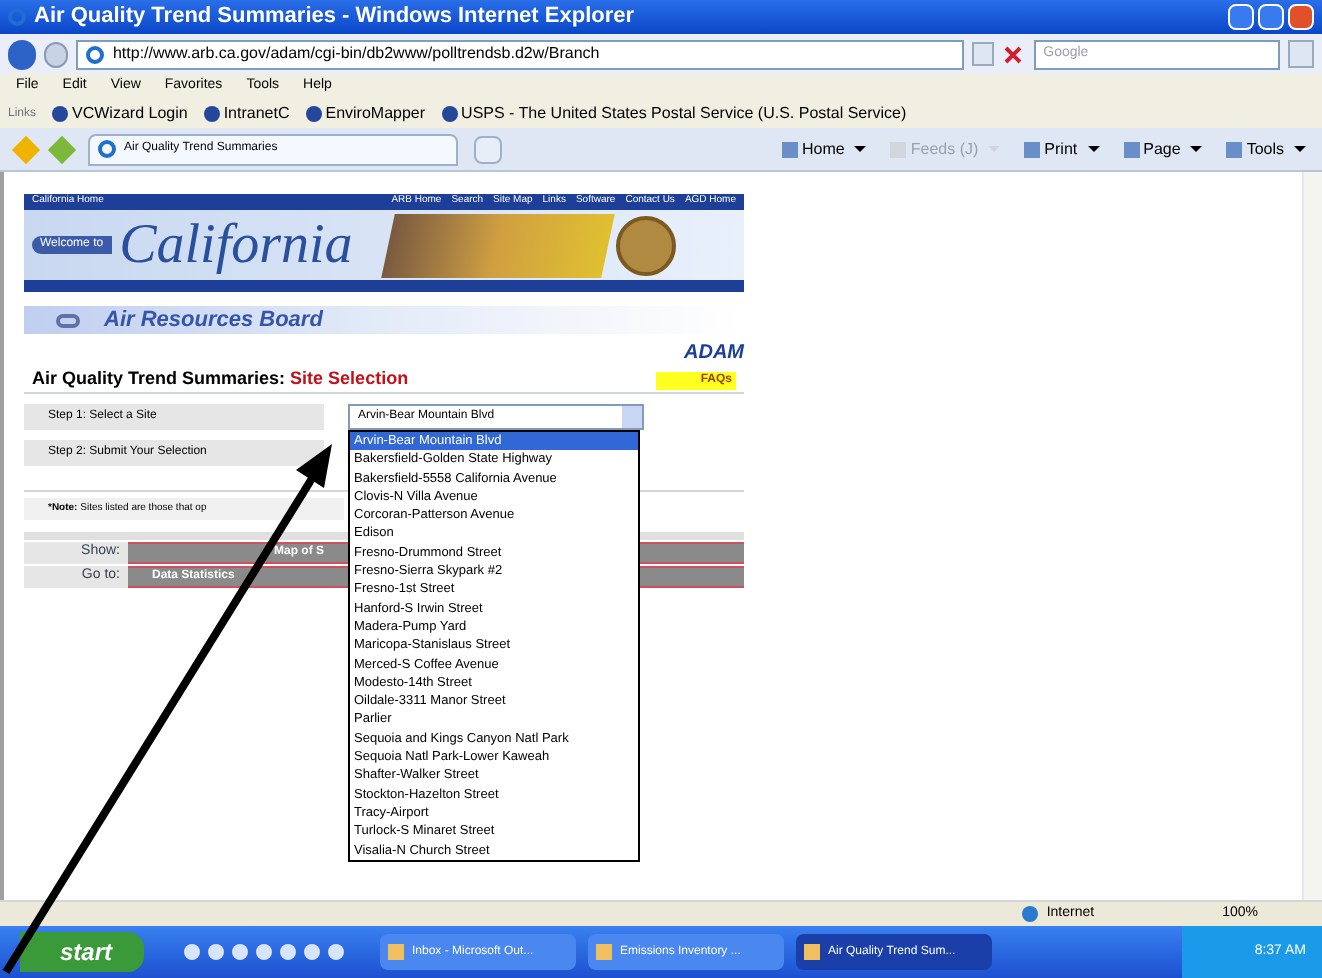 This screenshot has height=978, width=1322. I want to click on adam-logo: ADAM, so click(714, 354).